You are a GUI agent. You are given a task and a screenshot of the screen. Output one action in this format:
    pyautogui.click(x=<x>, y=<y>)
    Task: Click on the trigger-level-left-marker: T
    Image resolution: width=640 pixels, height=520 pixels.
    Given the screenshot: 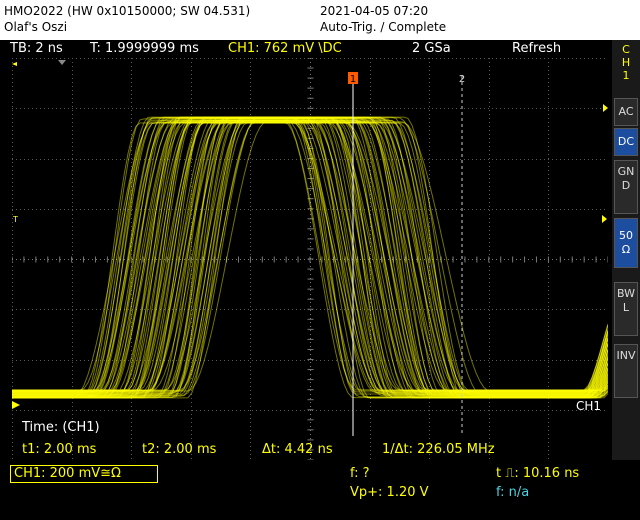 What is the action you would take?
    pyautogui.click(x=15, y=219)
    